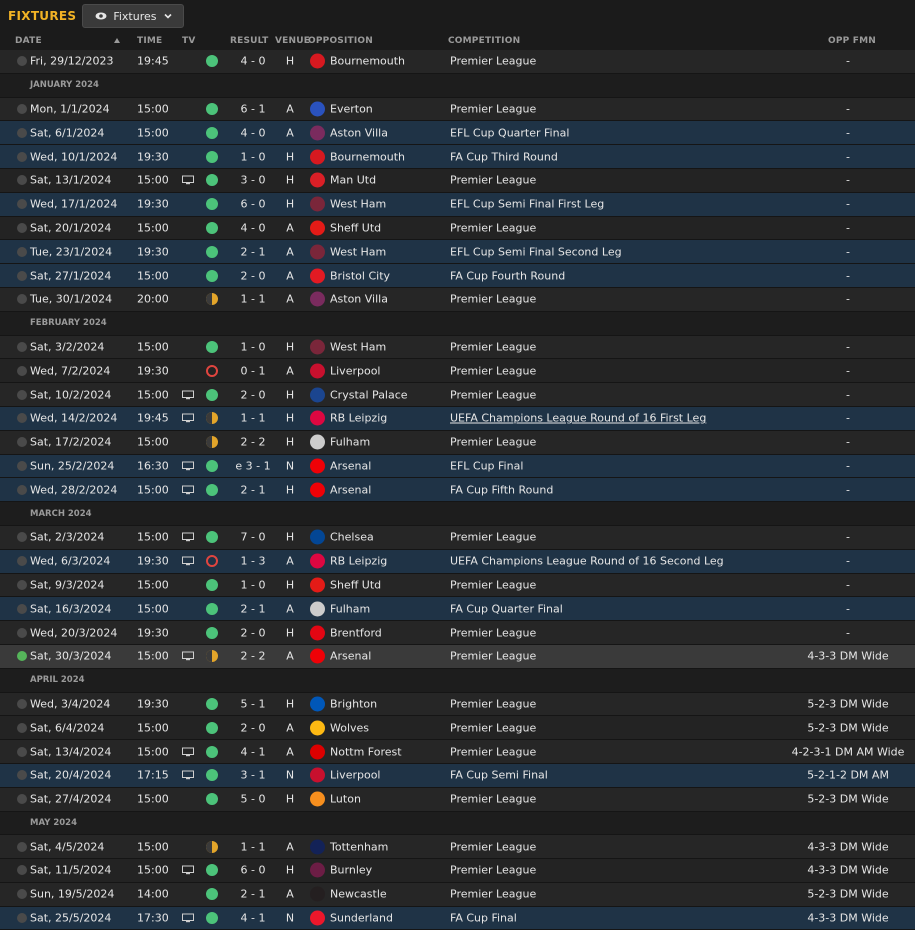  Describe the element at coordinates (351, 870) in the screenshot. I see `opposition-name: Burnley` at that location.